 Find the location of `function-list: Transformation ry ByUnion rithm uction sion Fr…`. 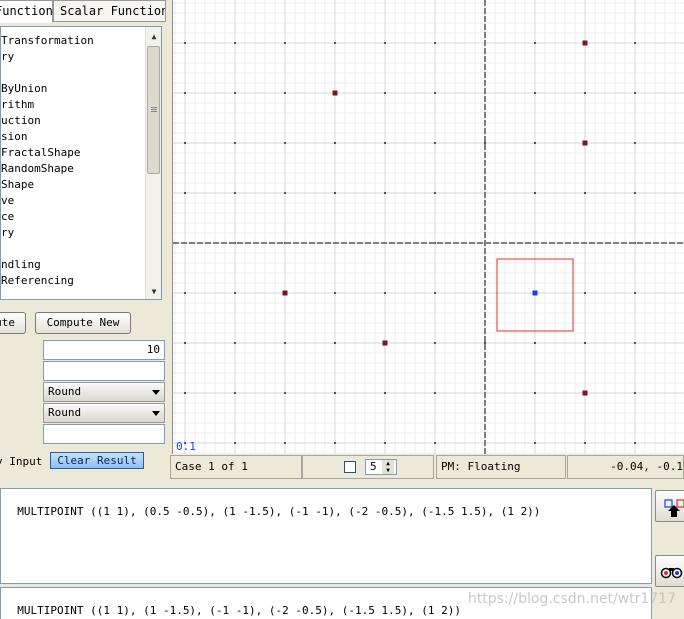

function-list: Transformation ry ByUnion rithm uction sion Fr… is located at coordinates (81, 163).